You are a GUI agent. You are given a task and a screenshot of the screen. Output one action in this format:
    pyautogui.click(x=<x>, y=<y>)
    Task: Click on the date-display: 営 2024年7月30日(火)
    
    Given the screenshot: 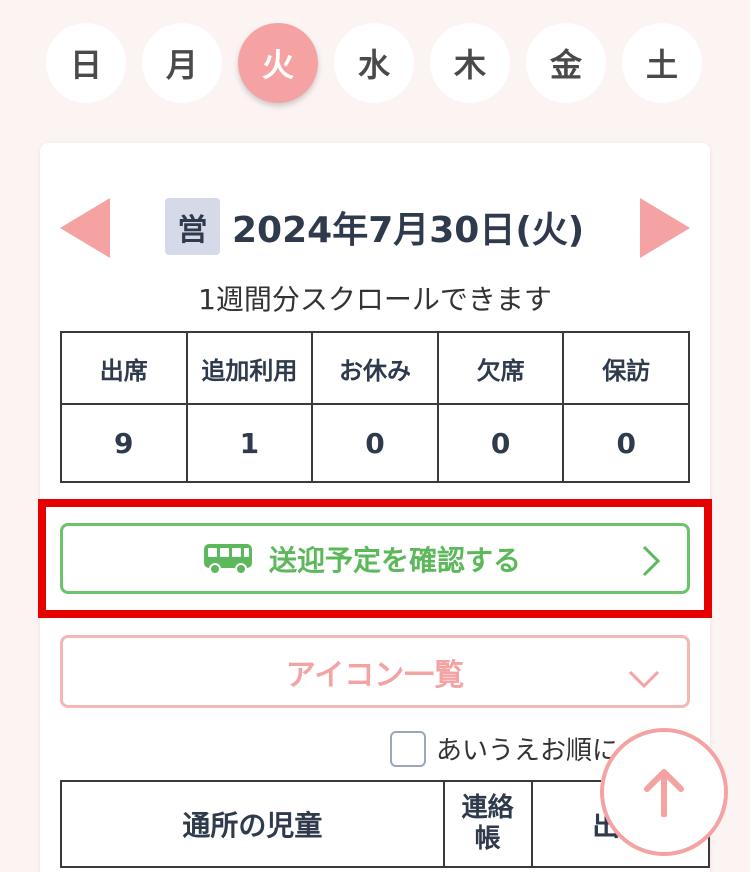 What is the action you would take?
    pyautogui.click(x=374, y=226)
    